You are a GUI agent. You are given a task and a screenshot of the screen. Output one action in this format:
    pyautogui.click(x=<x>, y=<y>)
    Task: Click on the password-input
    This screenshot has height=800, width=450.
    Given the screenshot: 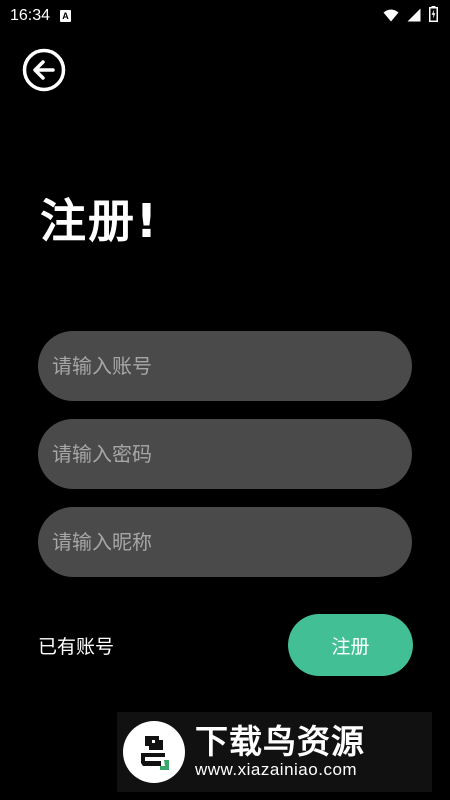 What is the action you would take?
    pyautogui.click(x=225, y=454)
    